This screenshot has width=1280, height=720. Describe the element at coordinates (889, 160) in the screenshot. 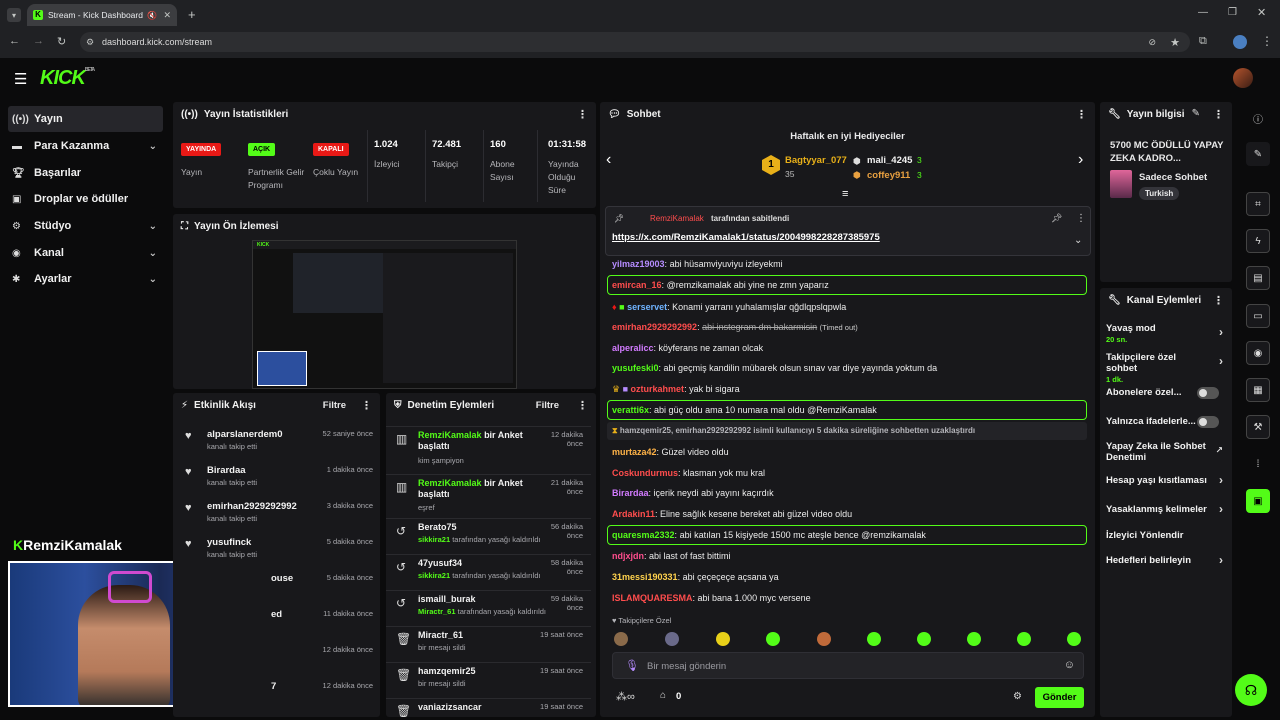

I see `gifter-name: mali_4245` at that location.